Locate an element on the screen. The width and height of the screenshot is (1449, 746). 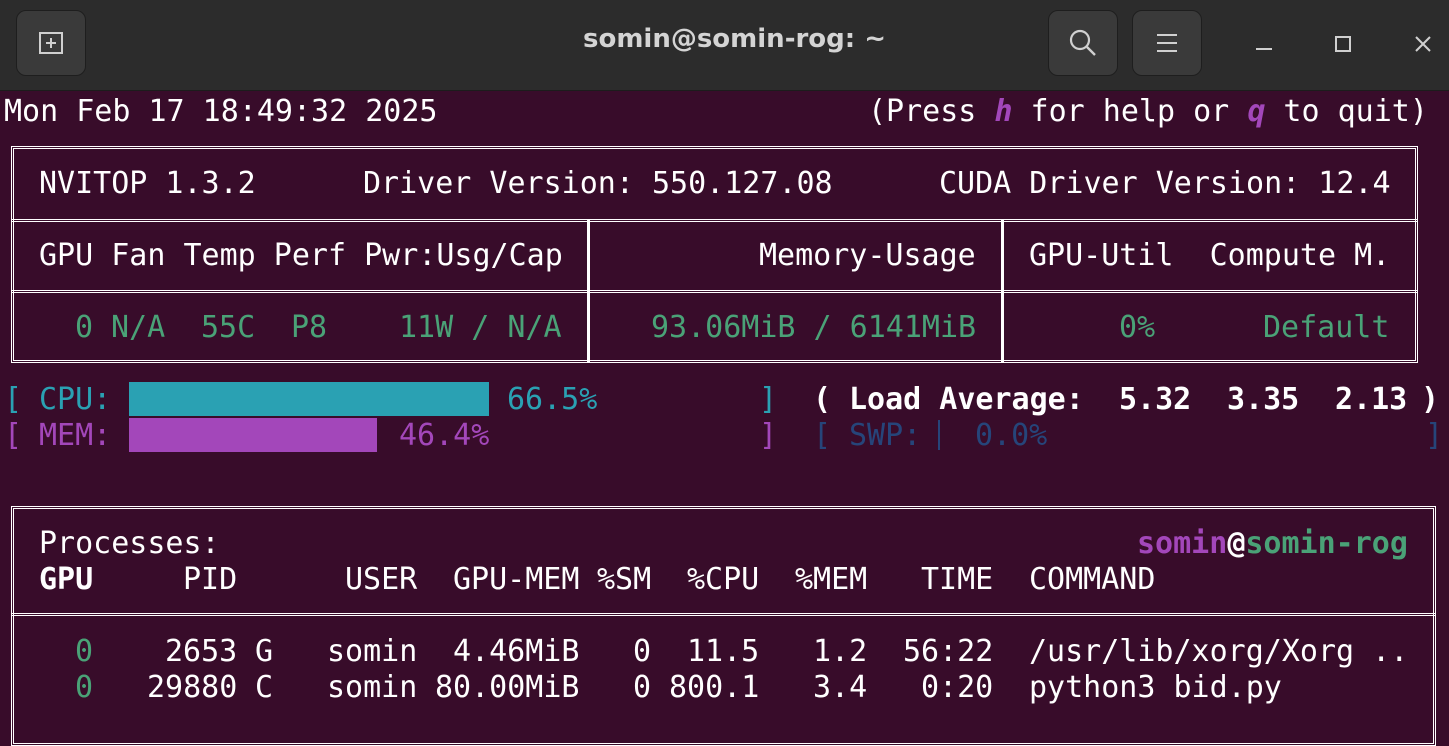
process-pid: 29880 is located at coordinates (192, 687).